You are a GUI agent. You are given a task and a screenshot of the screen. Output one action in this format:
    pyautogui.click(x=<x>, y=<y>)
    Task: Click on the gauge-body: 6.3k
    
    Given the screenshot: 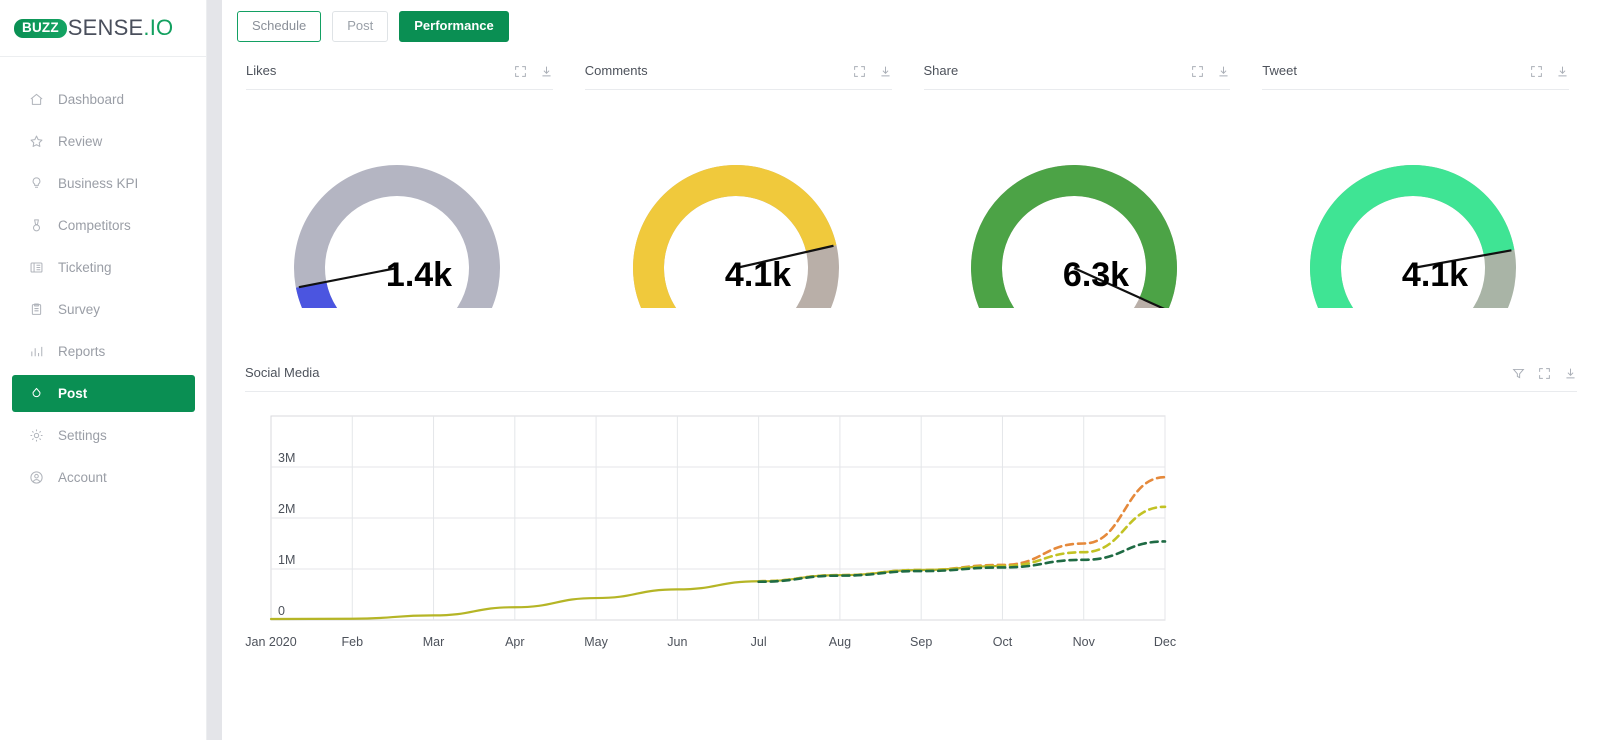 What is the action you would take?
    pyautogui.click(x=1077, y=225)
    